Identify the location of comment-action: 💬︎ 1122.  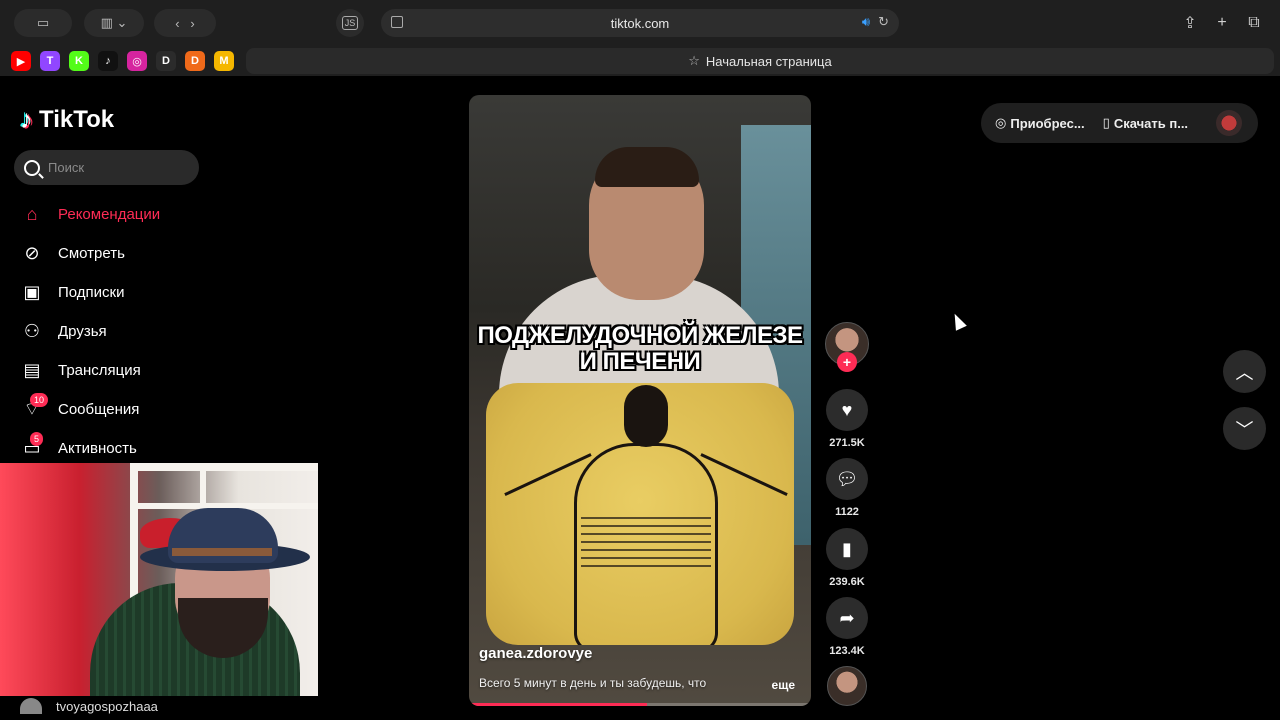
(847, 488).